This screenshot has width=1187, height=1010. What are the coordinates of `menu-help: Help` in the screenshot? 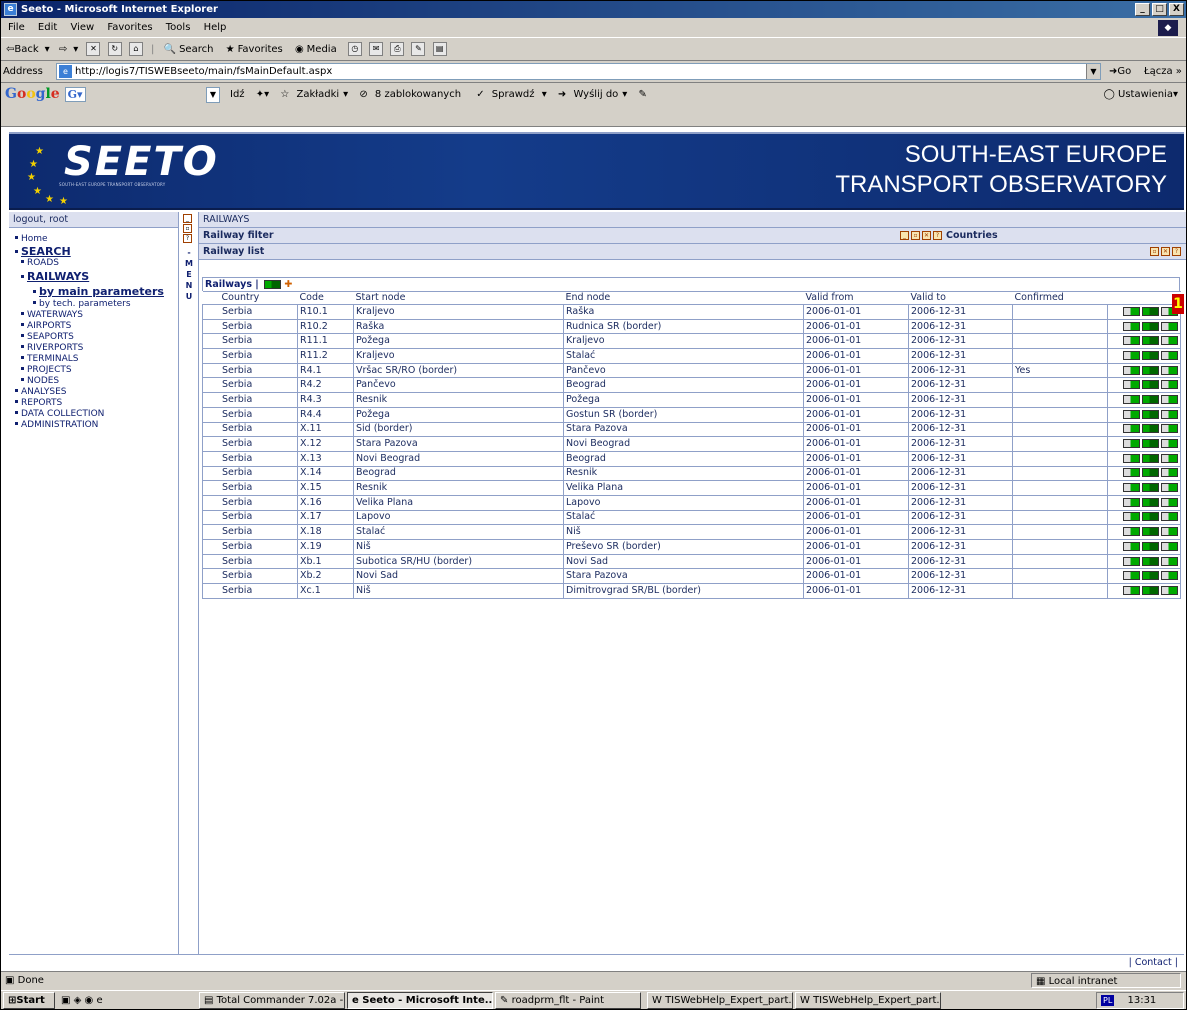 It's located at (215, 27).